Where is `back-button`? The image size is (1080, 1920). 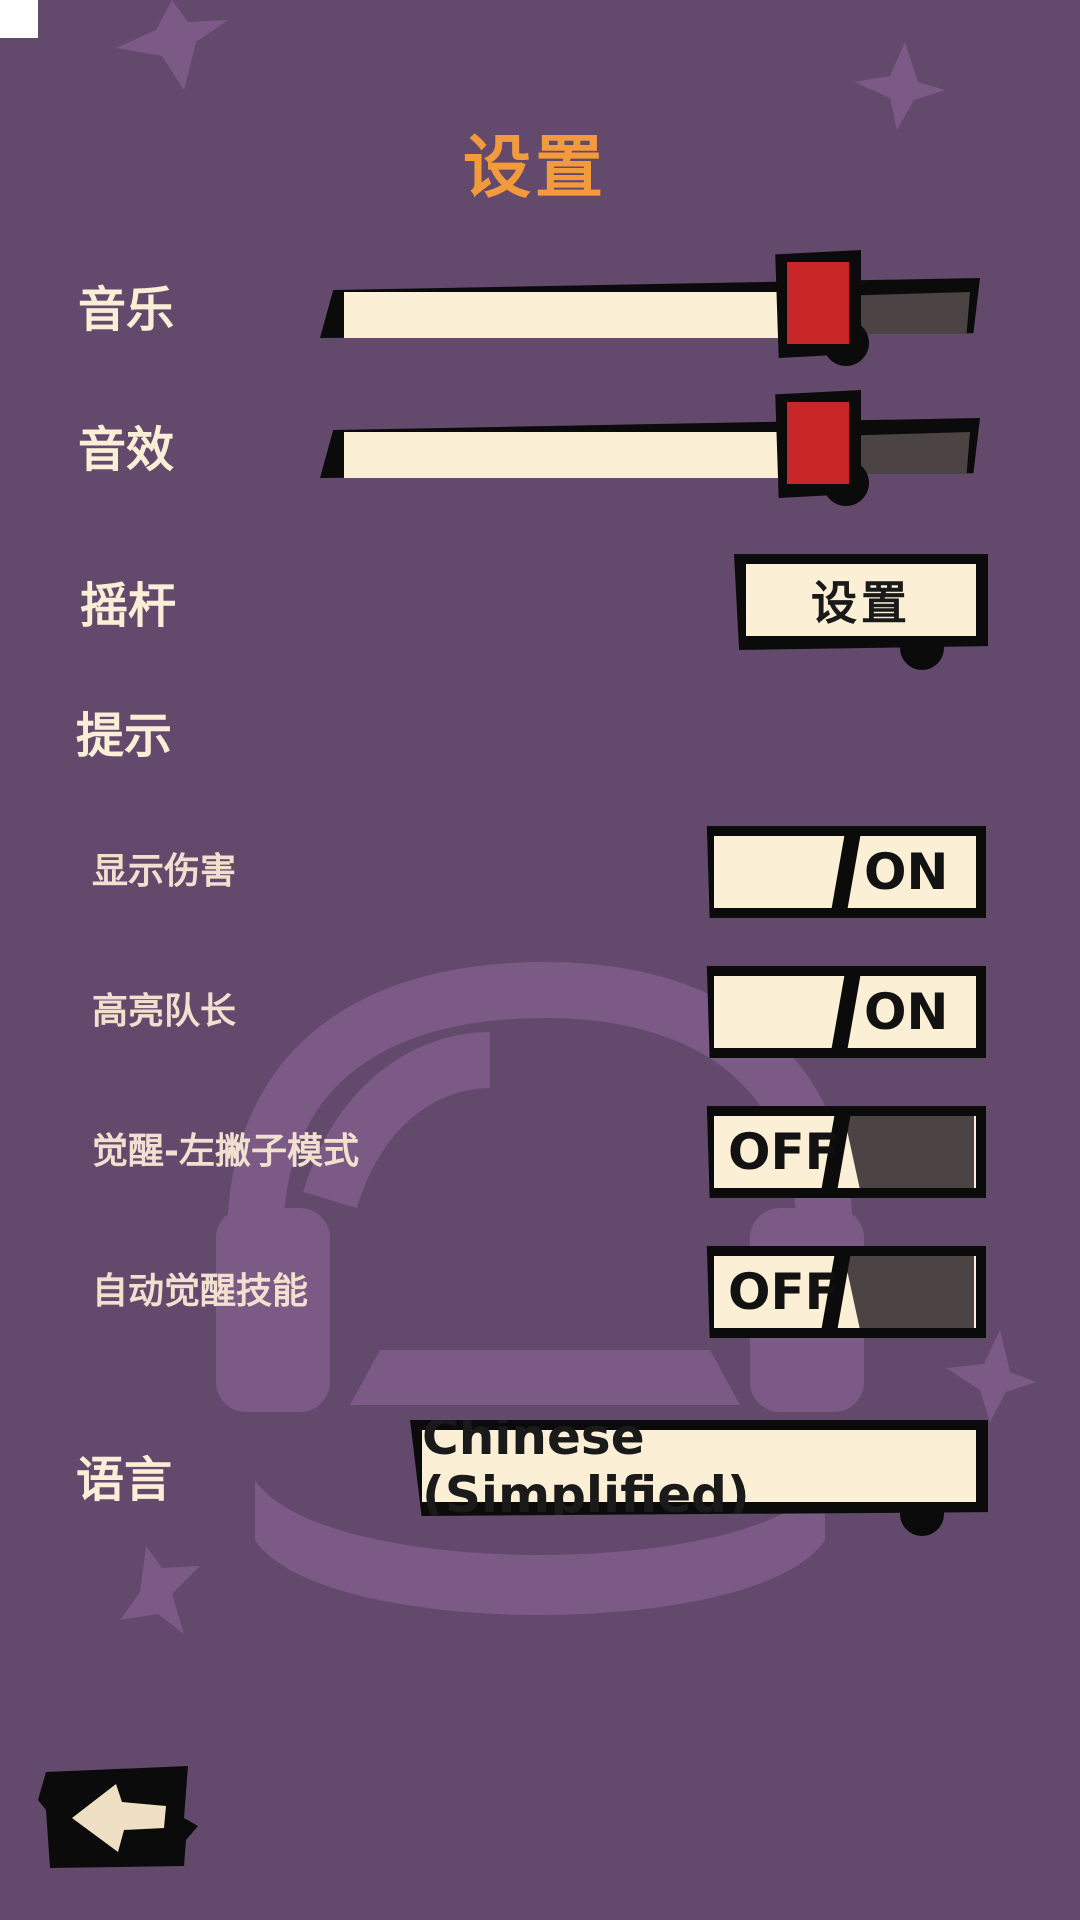
back-button is located at coordinates (118, 1818).